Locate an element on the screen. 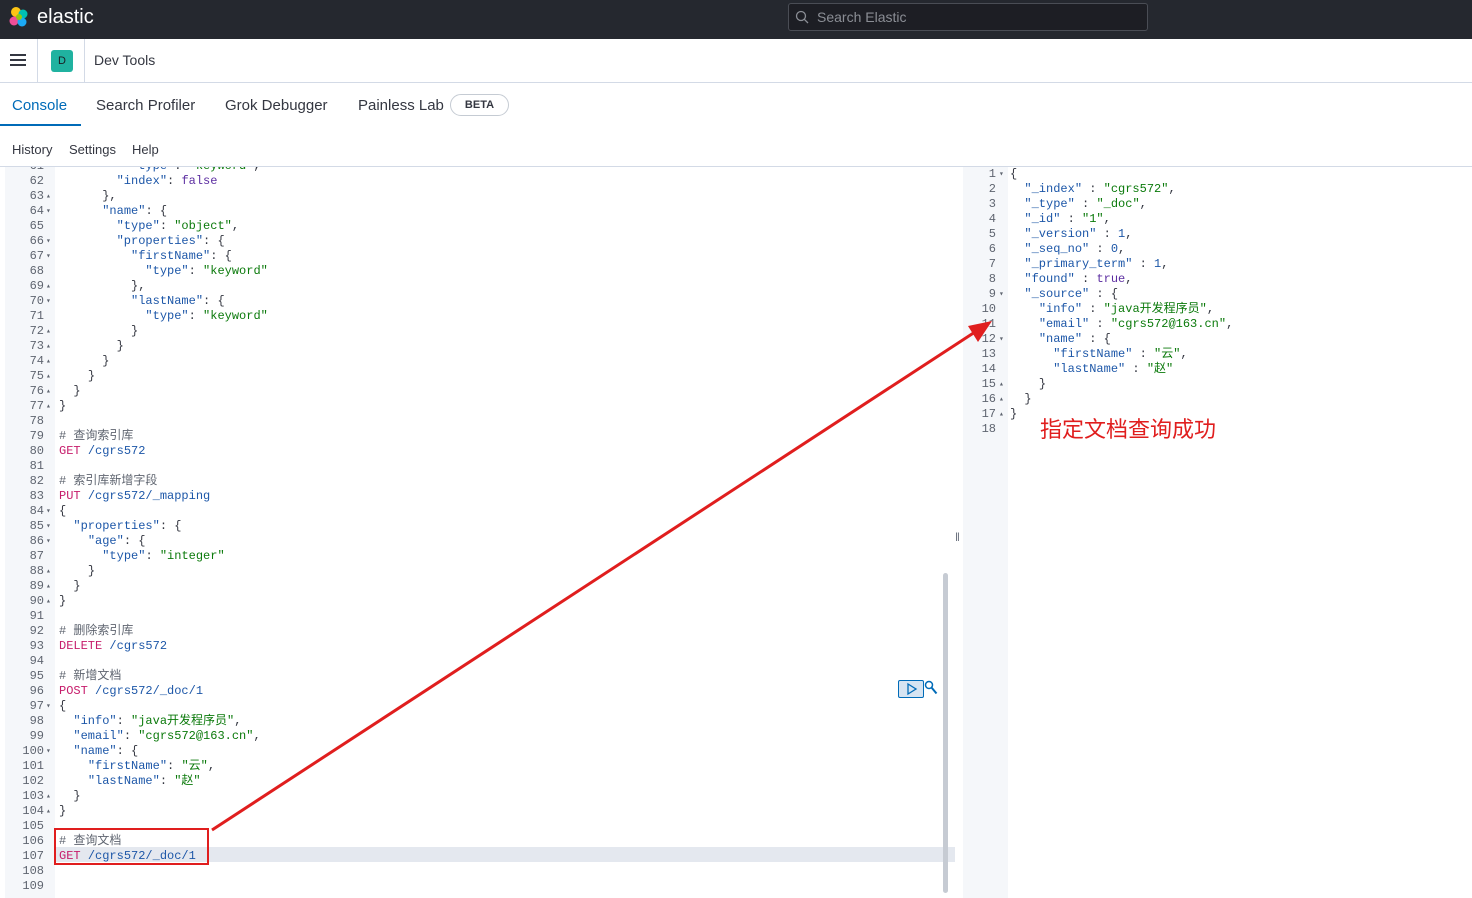  editor-line: 67 ▾ "firstName": { is located at coordinates (477, 256).